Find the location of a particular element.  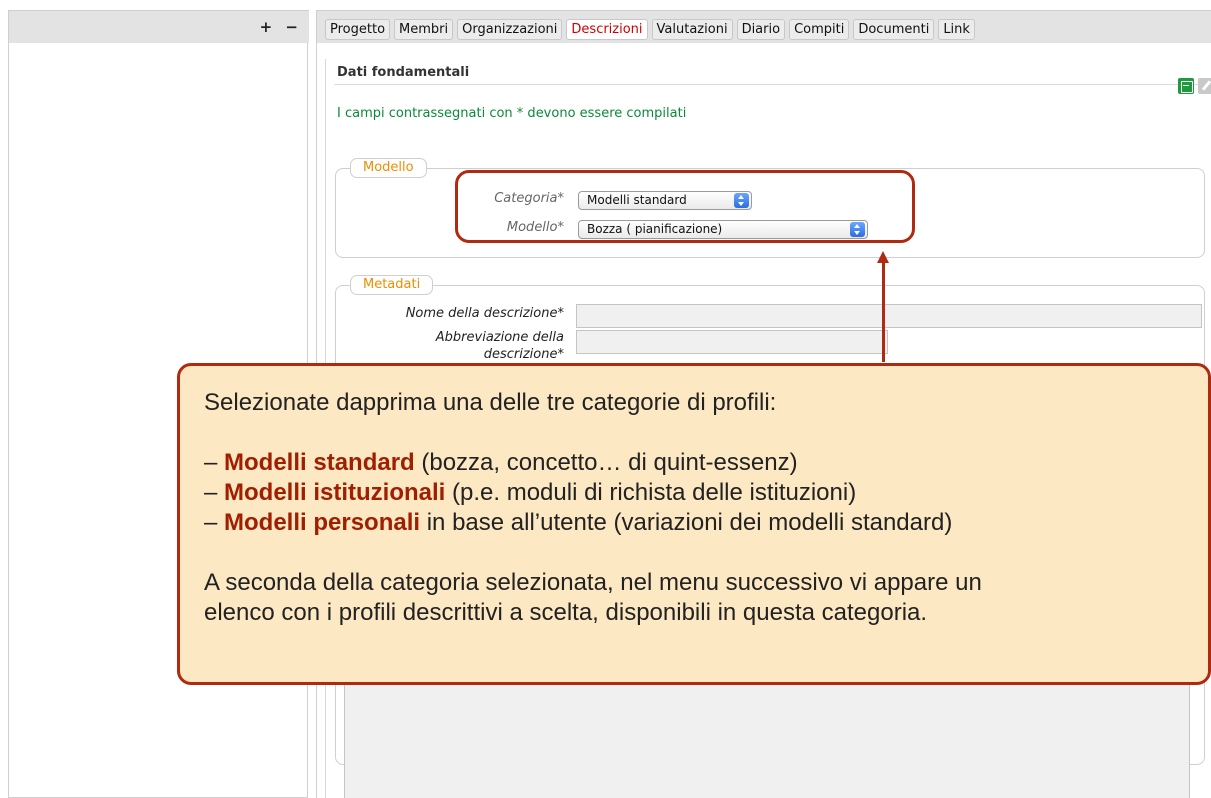

minus-button: − is located at coordinates (292, 27).